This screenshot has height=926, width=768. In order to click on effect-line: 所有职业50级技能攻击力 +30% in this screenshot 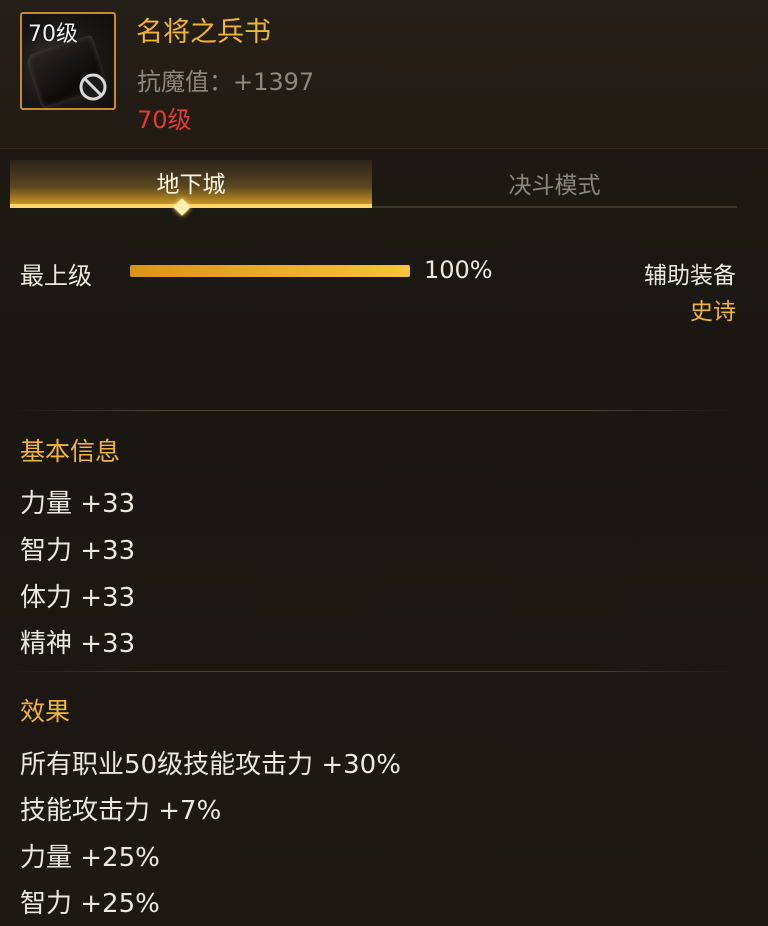, I will do `click(210, 765)`.